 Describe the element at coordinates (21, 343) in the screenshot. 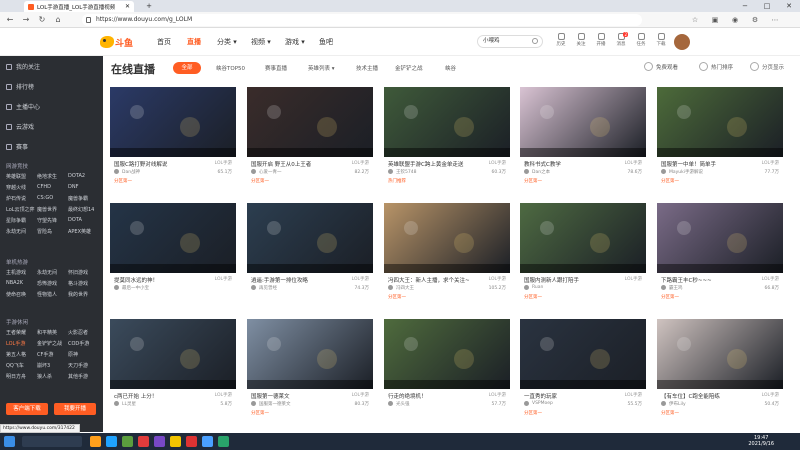

I see `sidebar-game-link: LOL手游` at that location.